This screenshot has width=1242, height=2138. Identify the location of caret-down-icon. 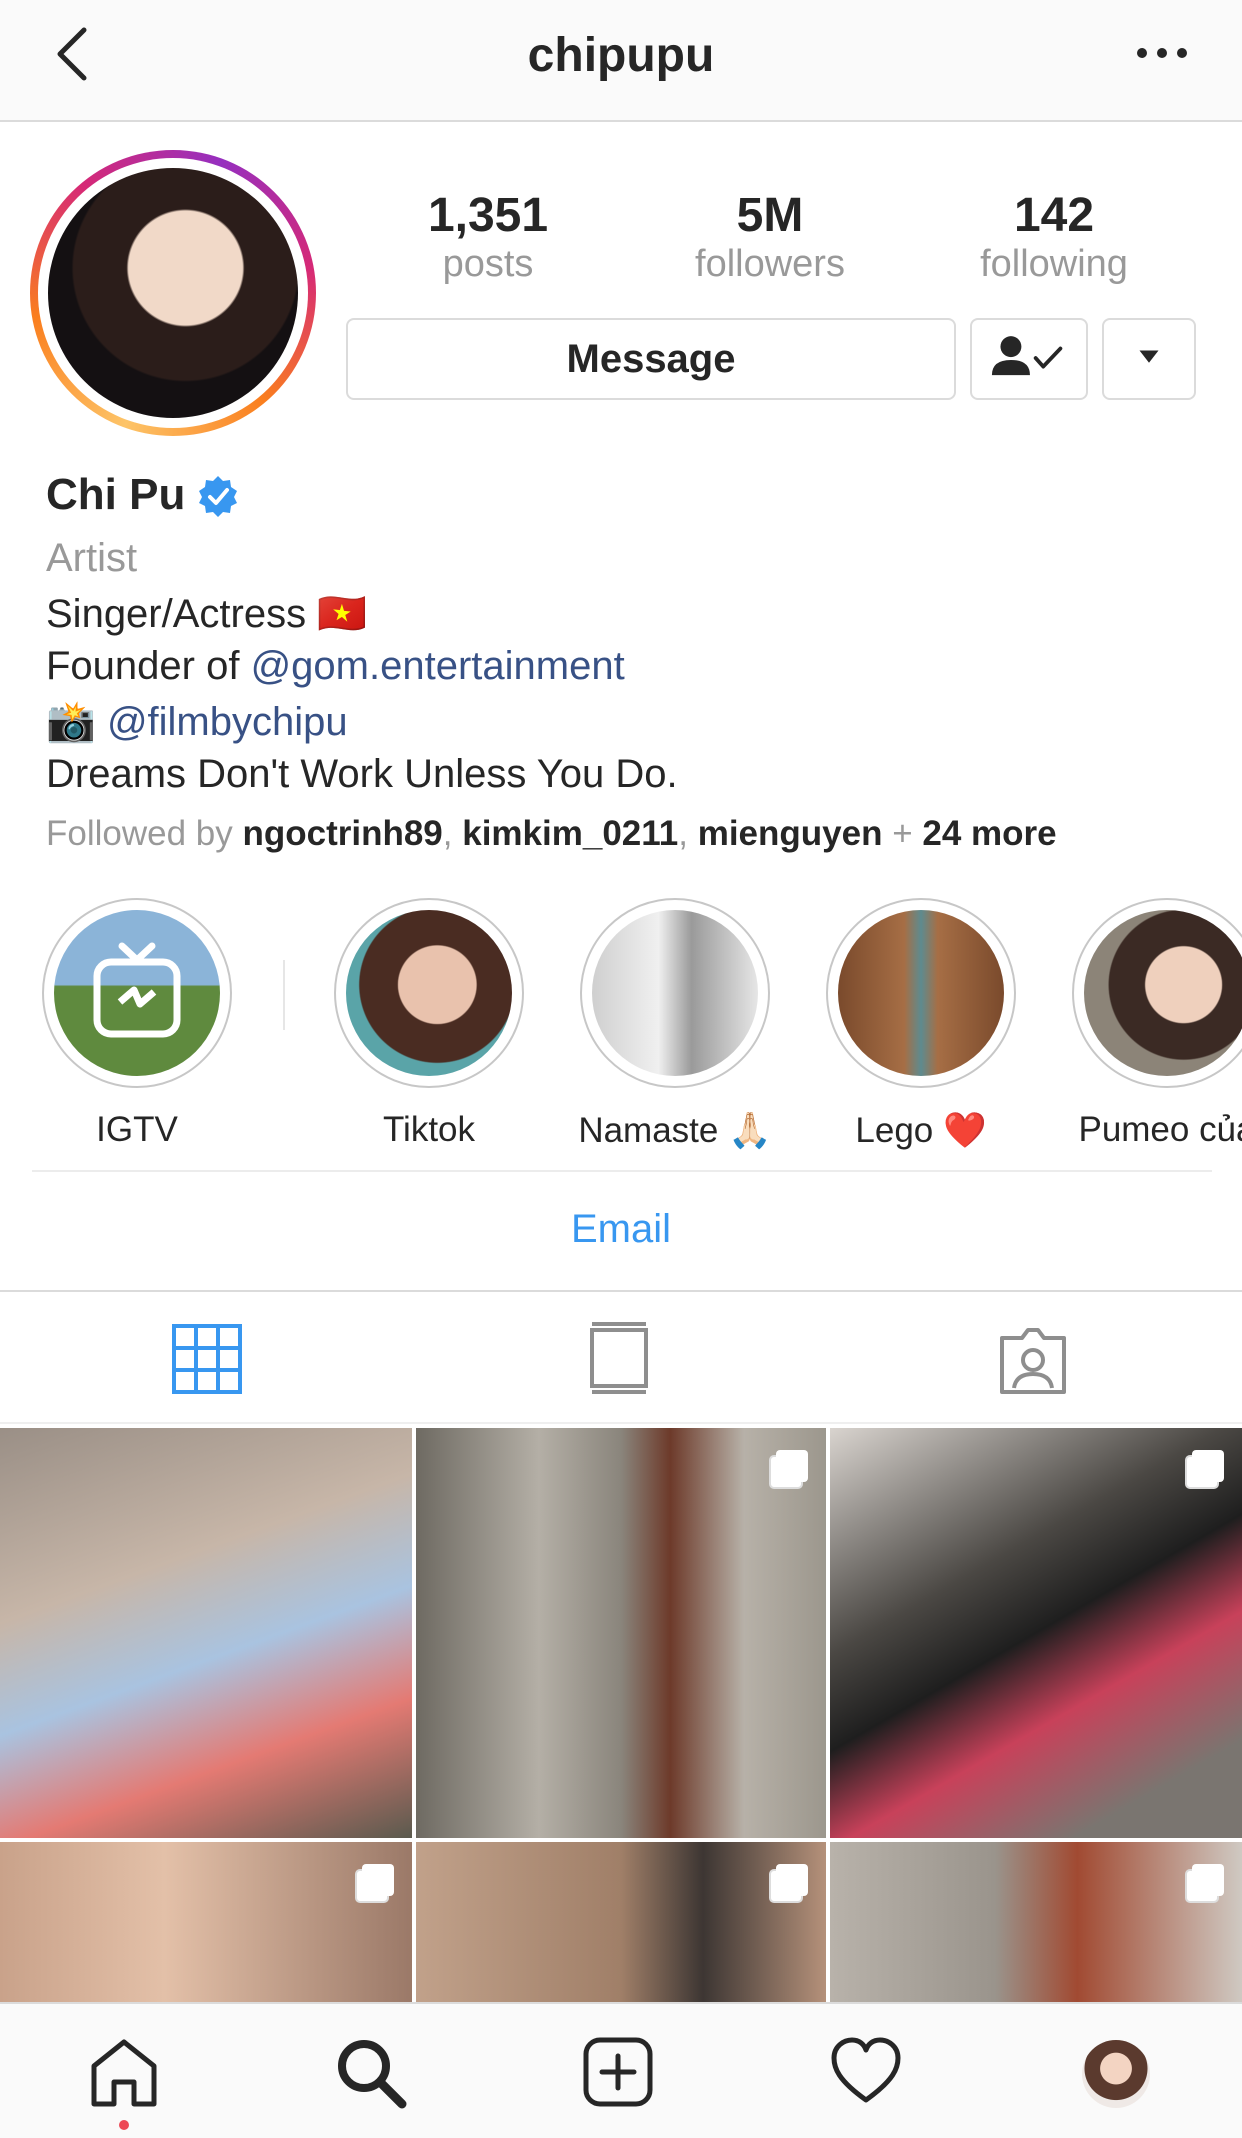
(1149, 356).